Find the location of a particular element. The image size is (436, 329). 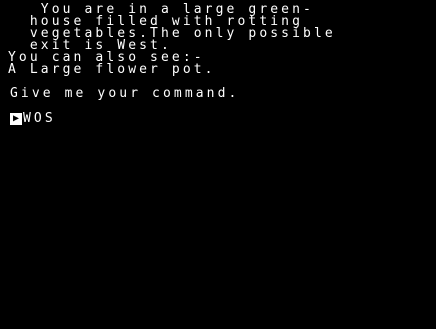

command-prompt-text: Give me your command. is located at coordinates (125, 93).